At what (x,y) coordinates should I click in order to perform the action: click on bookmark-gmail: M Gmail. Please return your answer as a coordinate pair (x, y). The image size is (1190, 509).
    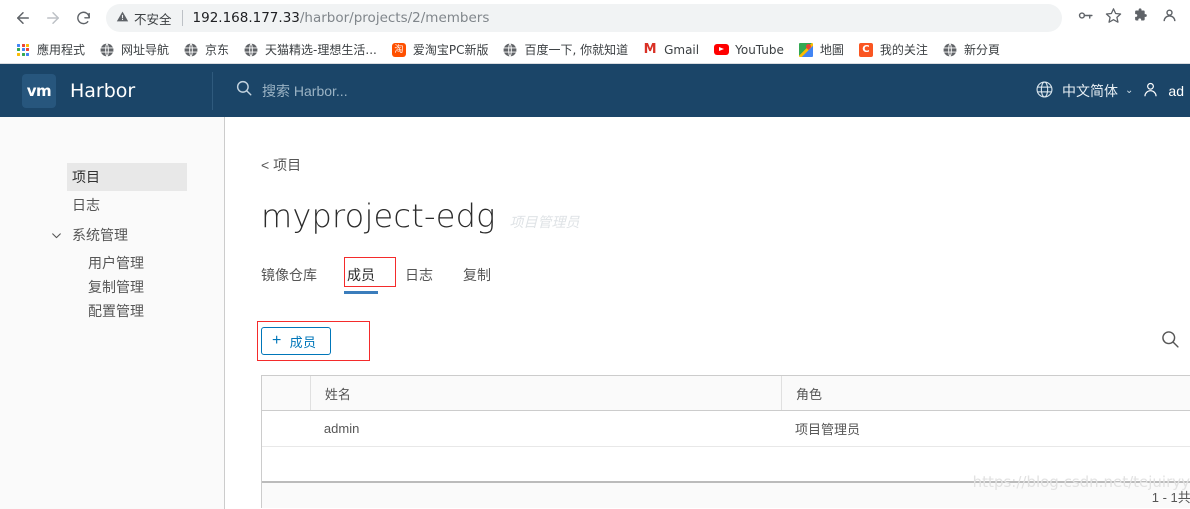
    Looking at the image, I should click on (670, 50).